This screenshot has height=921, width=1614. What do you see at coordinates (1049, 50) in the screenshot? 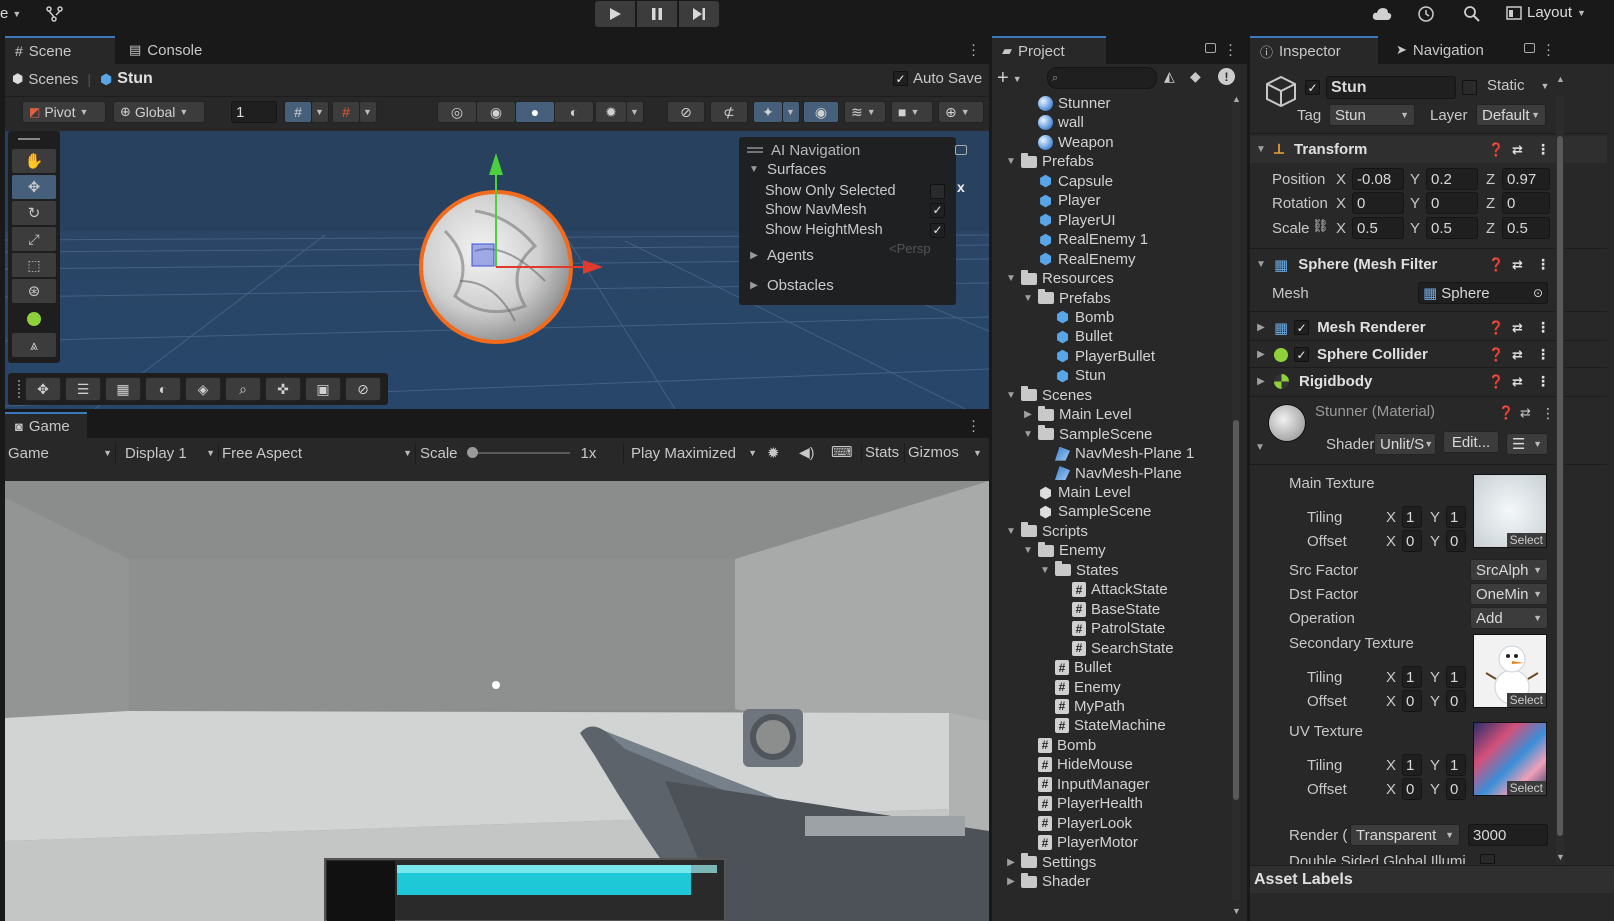
I see `tab-project: ▰ Project` at bounding box center [1049, 50].